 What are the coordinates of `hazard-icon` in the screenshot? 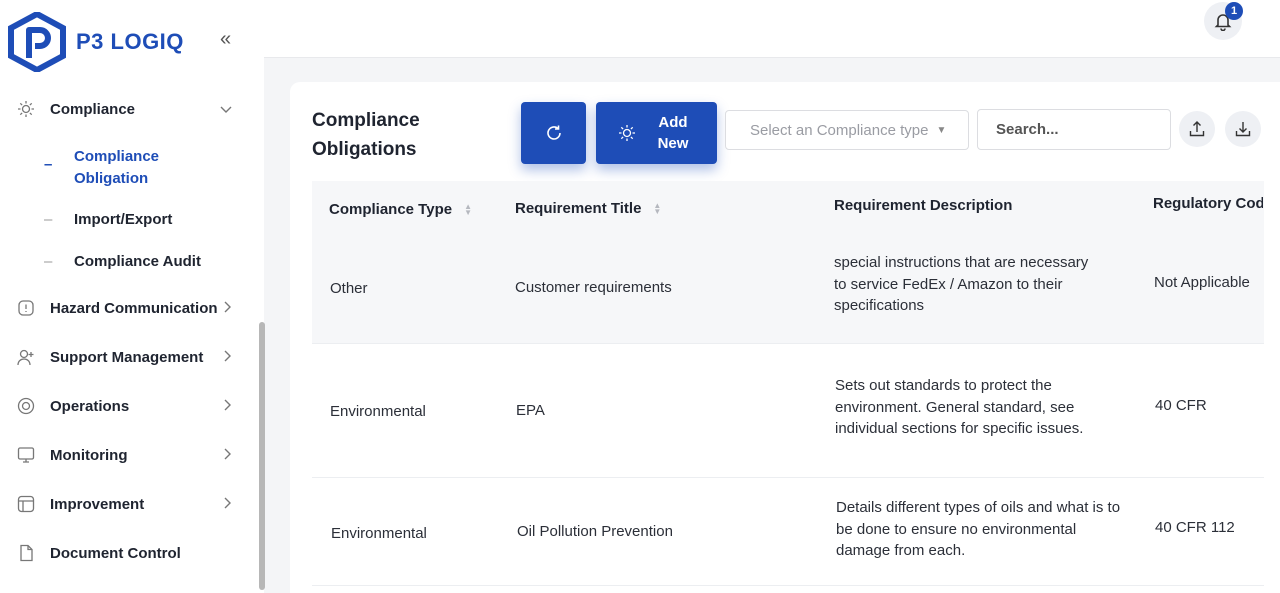 It's located at (26, 308).